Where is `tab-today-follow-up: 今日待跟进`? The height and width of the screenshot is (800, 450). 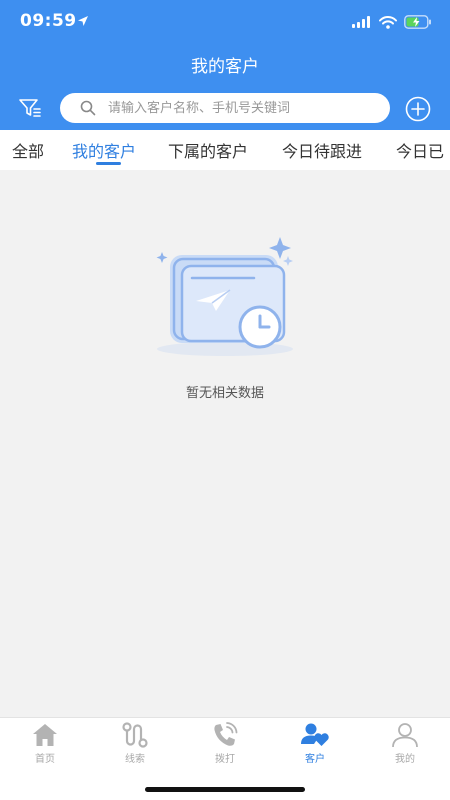
tab-today-follow-up: 今日待跟进 is located at coordinates (322, 150).